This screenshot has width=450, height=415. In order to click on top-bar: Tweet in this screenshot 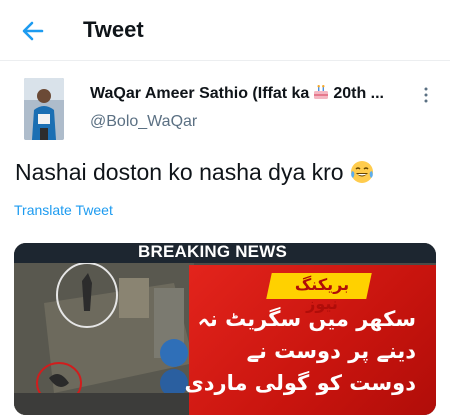, I will do `click(225, 30)`.